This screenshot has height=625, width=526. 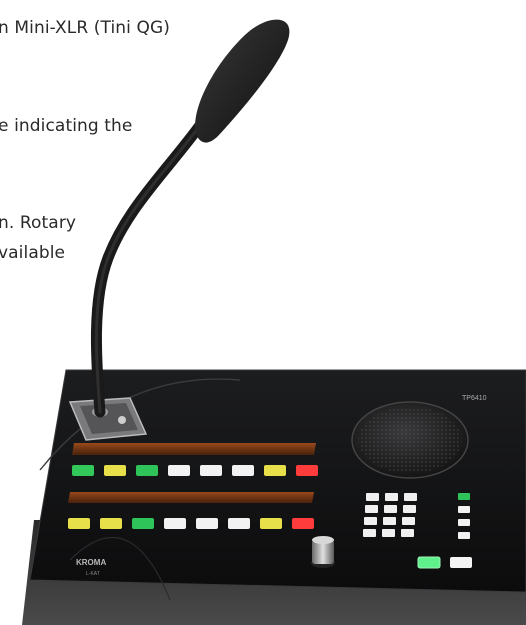 What do you see at coordinates (91, 562) in the screenshot?
I see `brand-label: KROMA` at bounding box center [91, 562].